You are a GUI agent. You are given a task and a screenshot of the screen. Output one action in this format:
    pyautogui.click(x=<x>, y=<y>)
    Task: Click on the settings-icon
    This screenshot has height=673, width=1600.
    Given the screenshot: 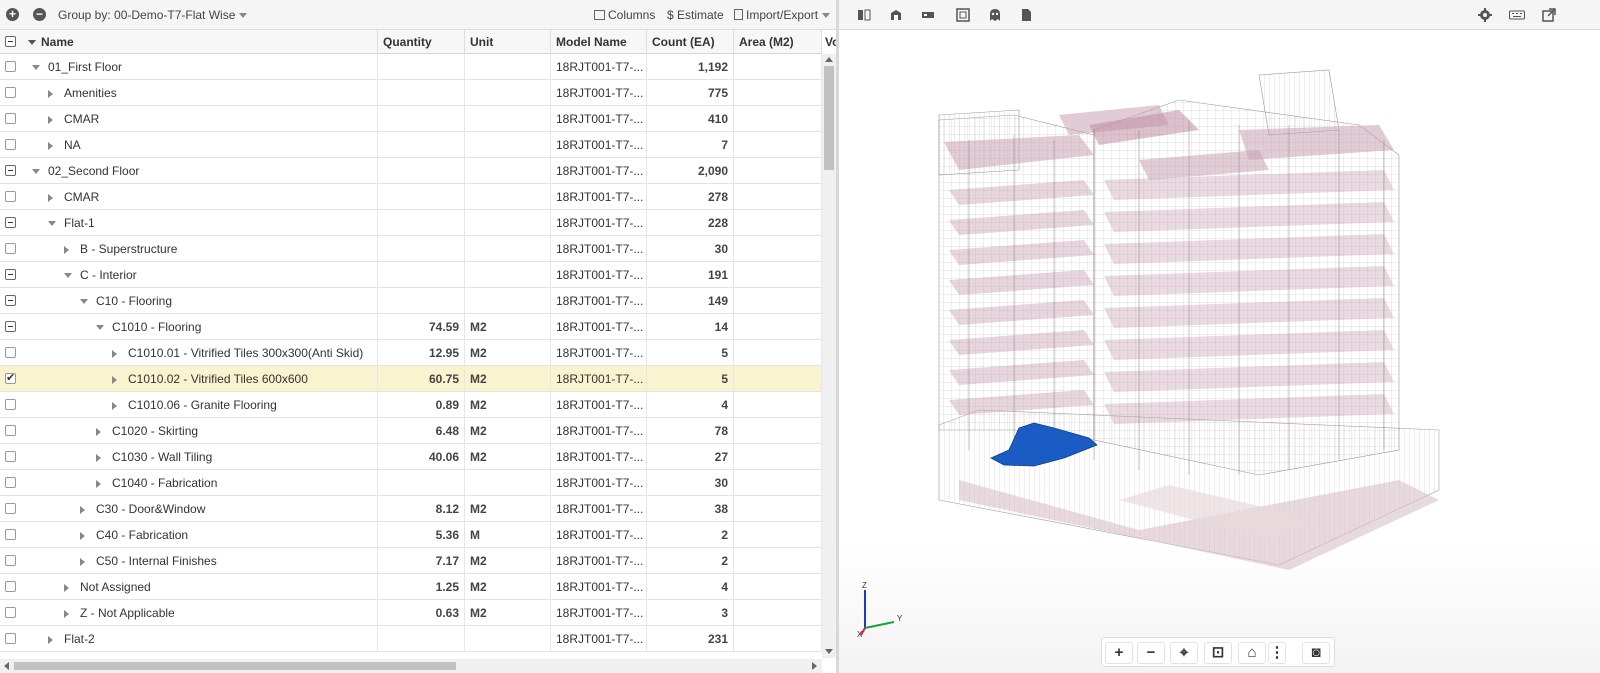 What is the action you would take?
    pyautogui.click(x=1485, y=15)
    